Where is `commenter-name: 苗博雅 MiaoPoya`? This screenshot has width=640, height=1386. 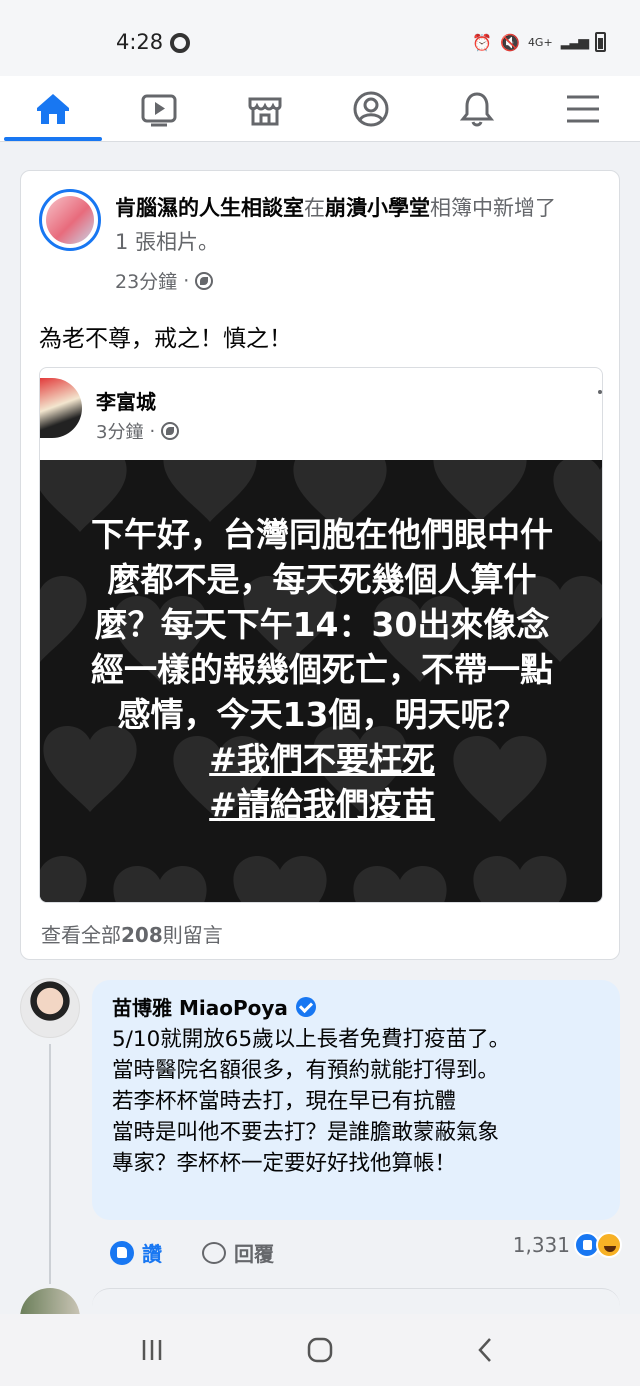
commenter-name: 苗博雅 MiaoPoya is located at coordinates (214, 1006).